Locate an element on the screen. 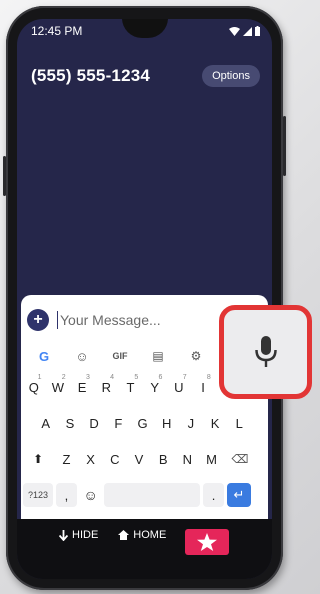  key-f: F is located at coordinates (119, 423).